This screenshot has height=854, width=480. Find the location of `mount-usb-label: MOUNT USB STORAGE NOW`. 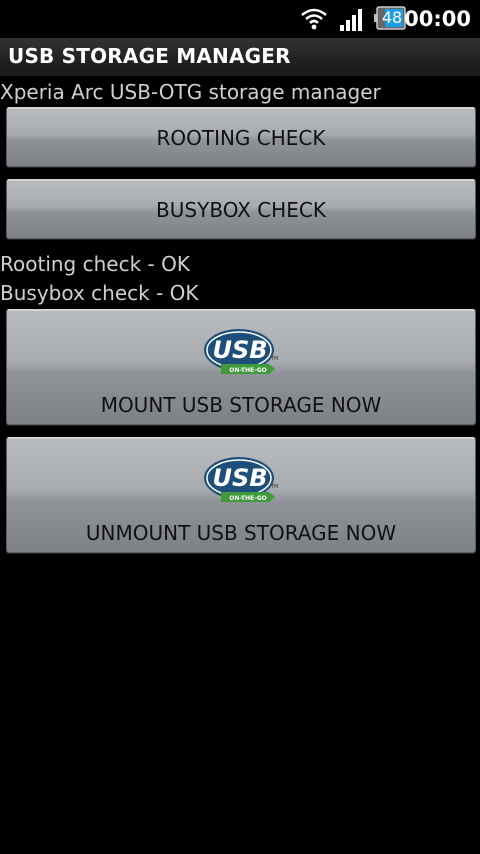

mount-usb-label: MOUNT USB STORAGE NOW is located at coordinates (241, 405).